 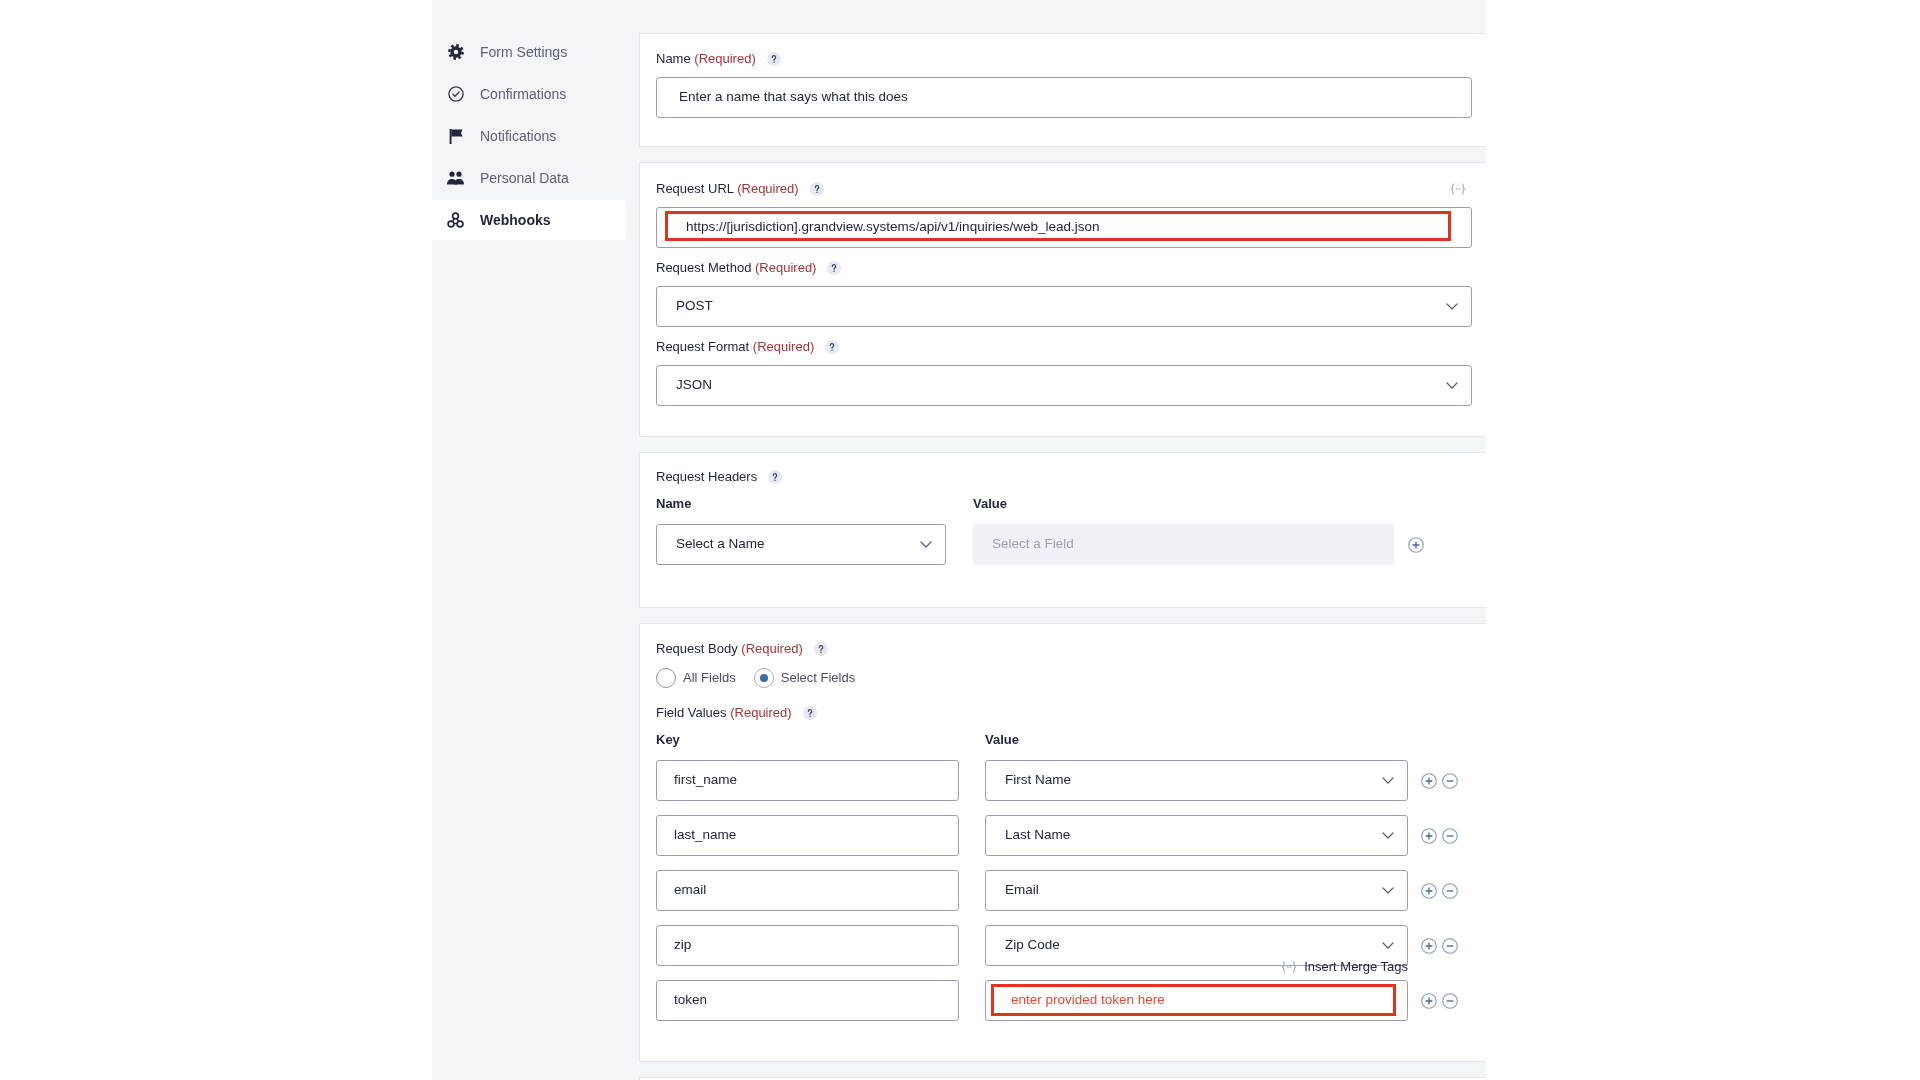 What do you see at coordinates (1196, 780) in the screenshot?
I see `value-select: First Name` at bounding box center [1196, 780].